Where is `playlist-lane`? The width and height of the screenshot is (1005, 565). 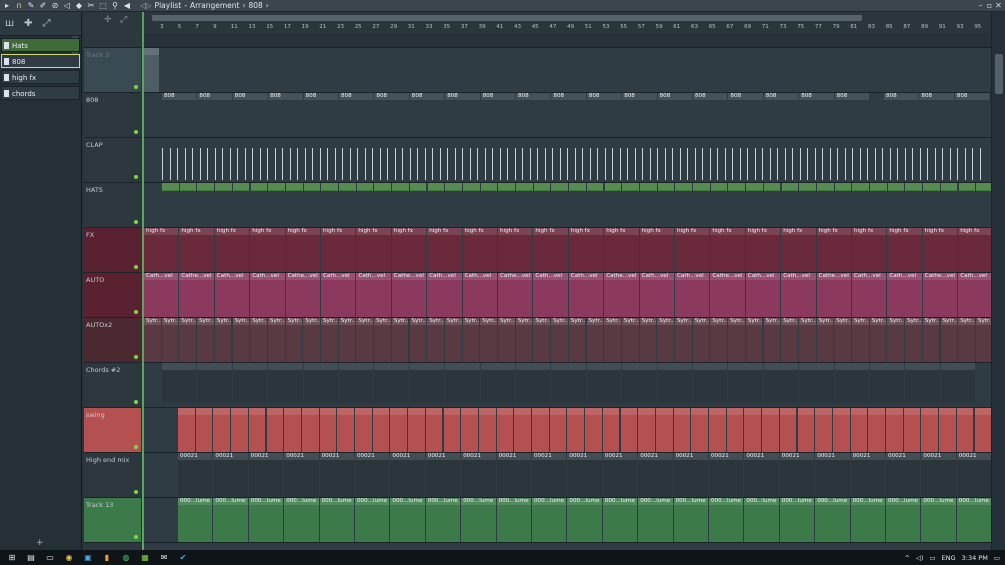
playlist-lane is located at coordinates (566, 160).